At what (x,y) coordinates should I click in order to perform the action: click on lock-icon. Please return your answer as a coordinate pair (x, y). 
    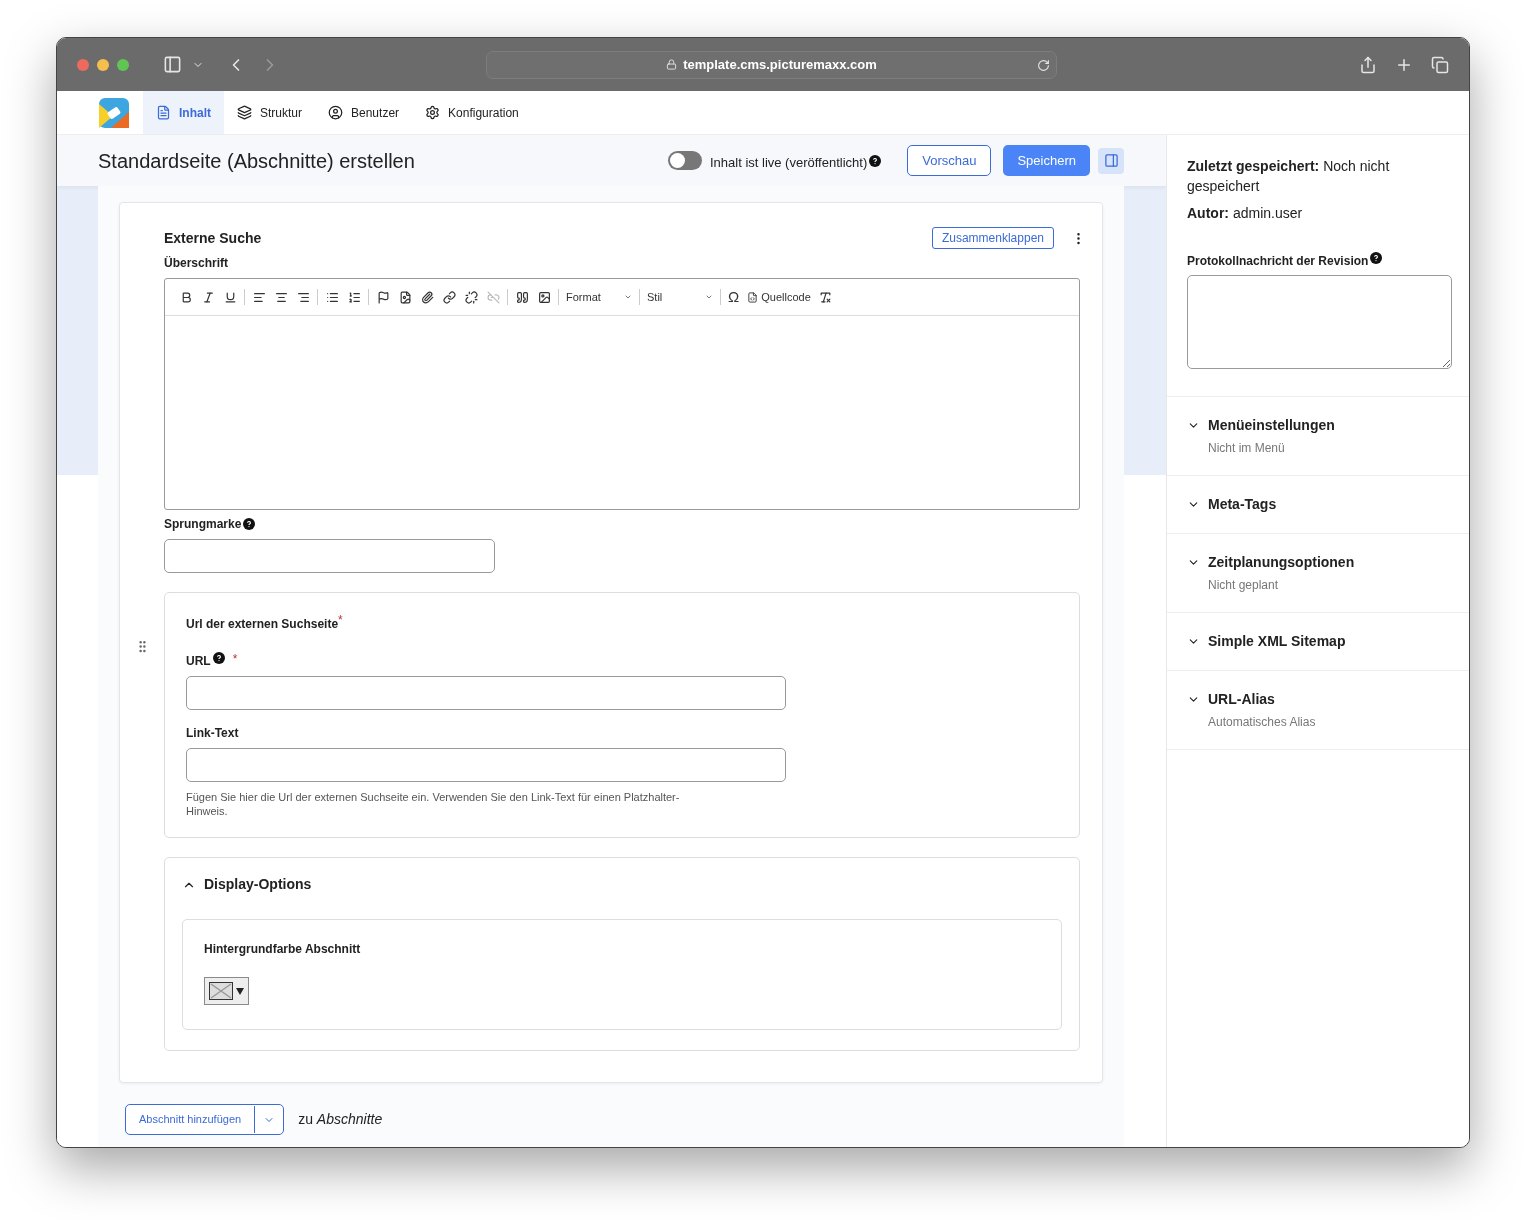
    Looking at the image, I should click on (672, 64).